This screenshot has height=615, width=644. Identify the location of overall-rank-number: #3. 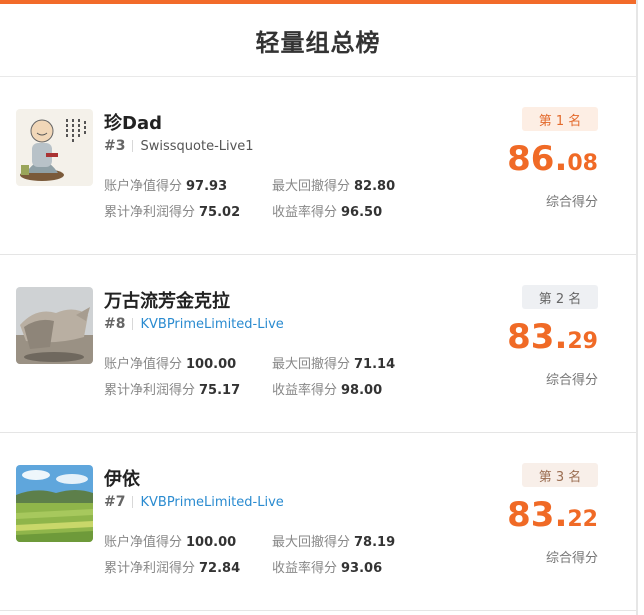
(115, 146).